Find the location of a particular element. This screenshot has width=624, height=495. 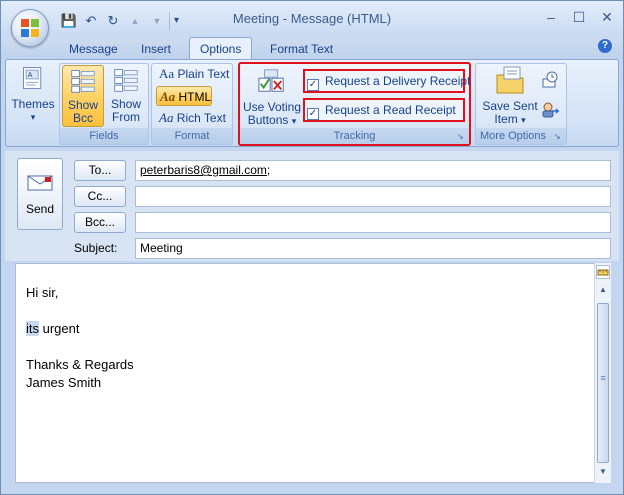

format-group-label: Format is located at coordinates (192, 136).